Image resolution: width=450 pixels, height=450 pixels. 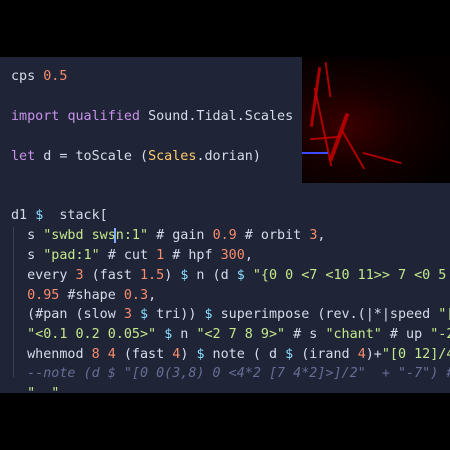 I want to click on code-line-d1: d1 $ stack[, so click(x=59, y=216).